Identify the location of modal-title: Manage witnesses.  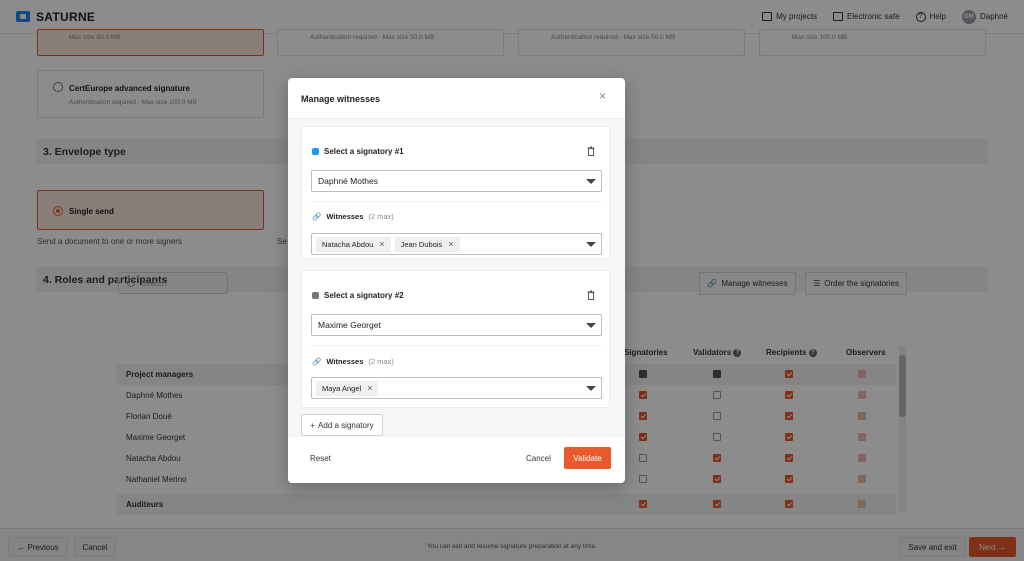
(341, 99).